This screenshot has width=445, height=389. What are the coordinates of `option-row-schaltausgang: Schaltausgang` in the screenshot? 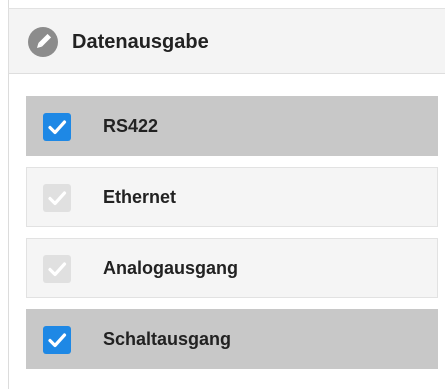 It's located at (232, 339).